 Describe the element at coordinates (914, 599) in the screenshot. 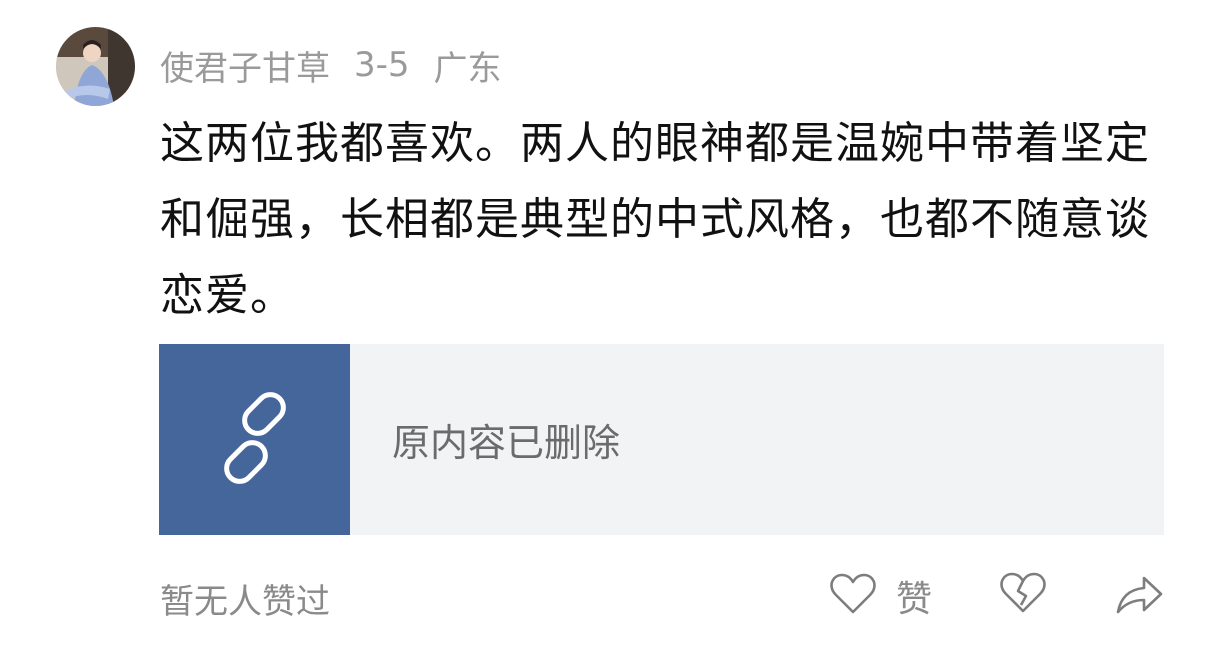

I see `like-label: 赞` at that location.